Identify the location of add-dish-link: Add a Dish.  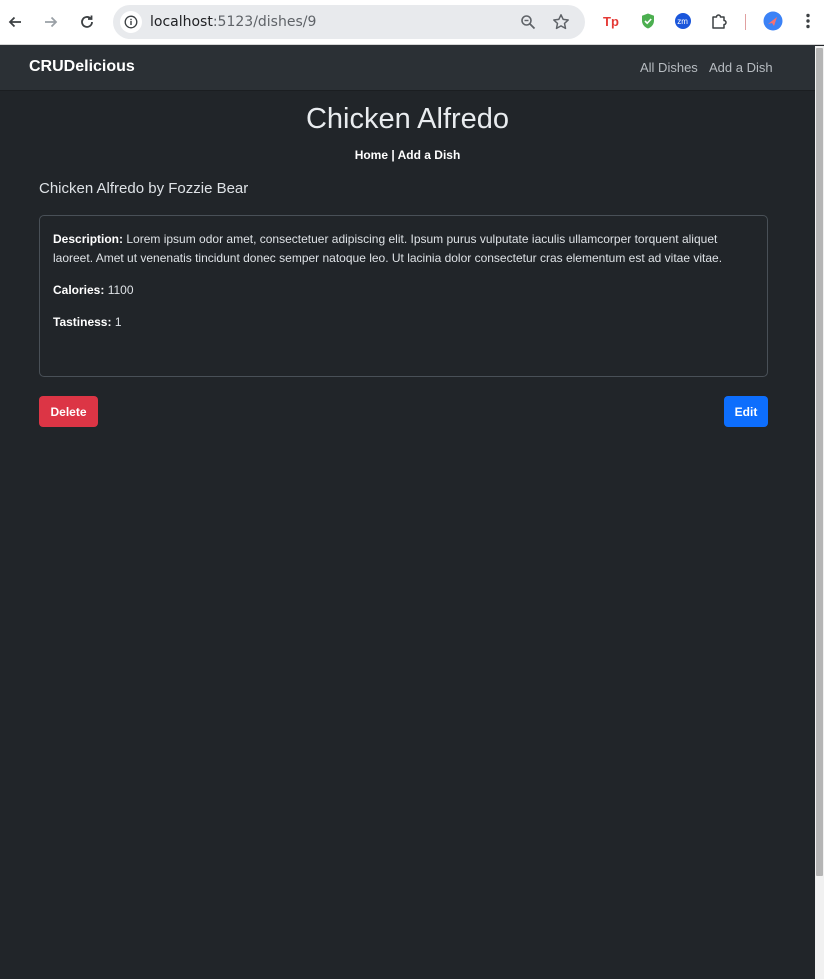
(429, 155).